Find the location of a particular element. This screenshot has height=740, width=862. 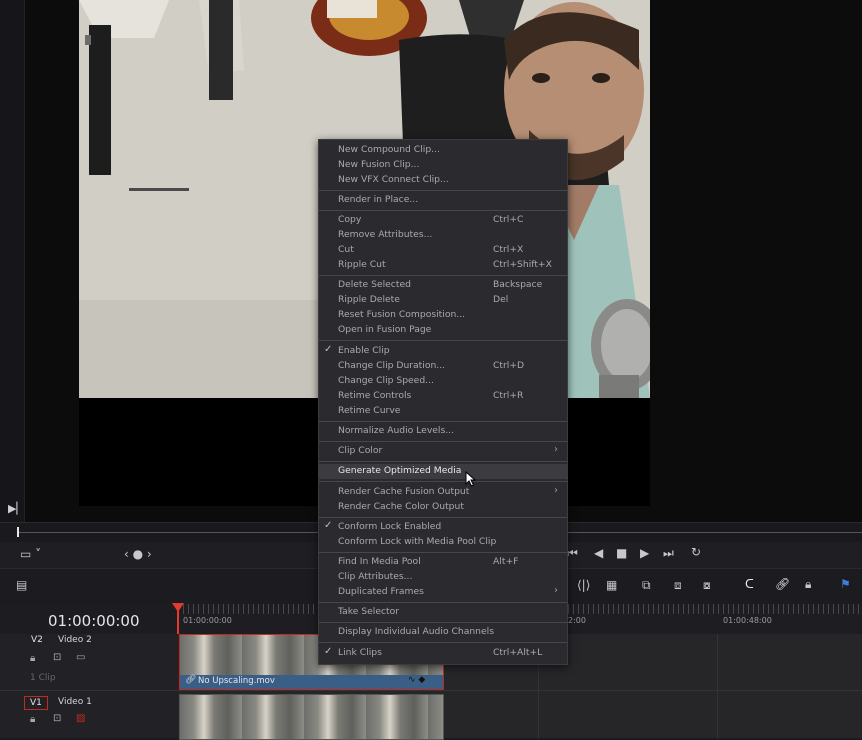

menu-item-retime-controls: Retime Controls Ctrl+R is located at coordinates (443, 396).